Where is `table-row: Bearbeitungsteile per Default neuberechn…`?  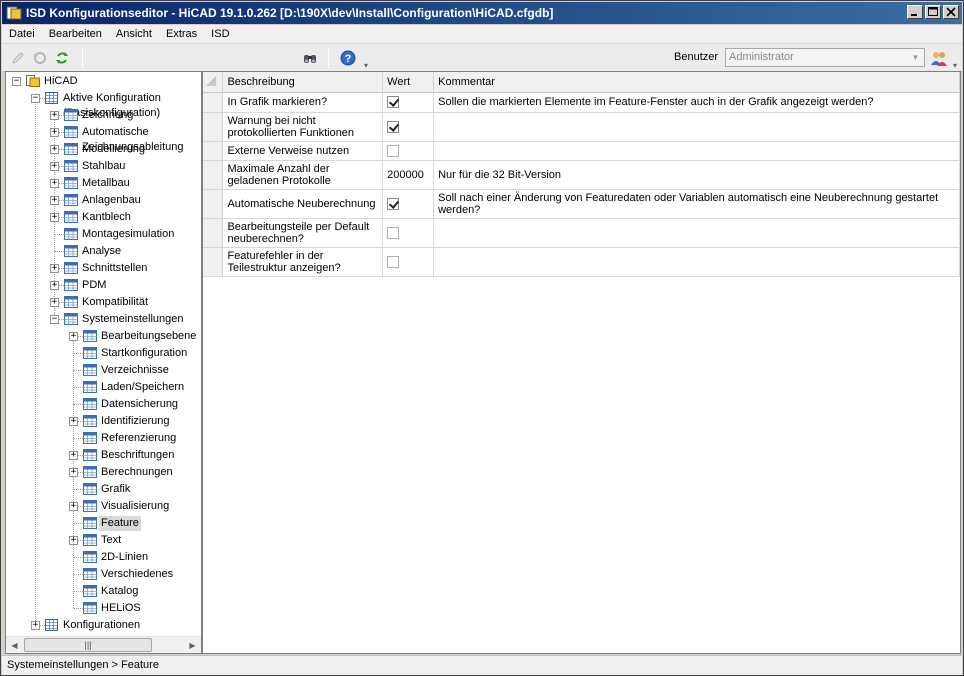
table-row: Bearbeitungsteile per Default neuberechn… is located at coordinates (581, 233).